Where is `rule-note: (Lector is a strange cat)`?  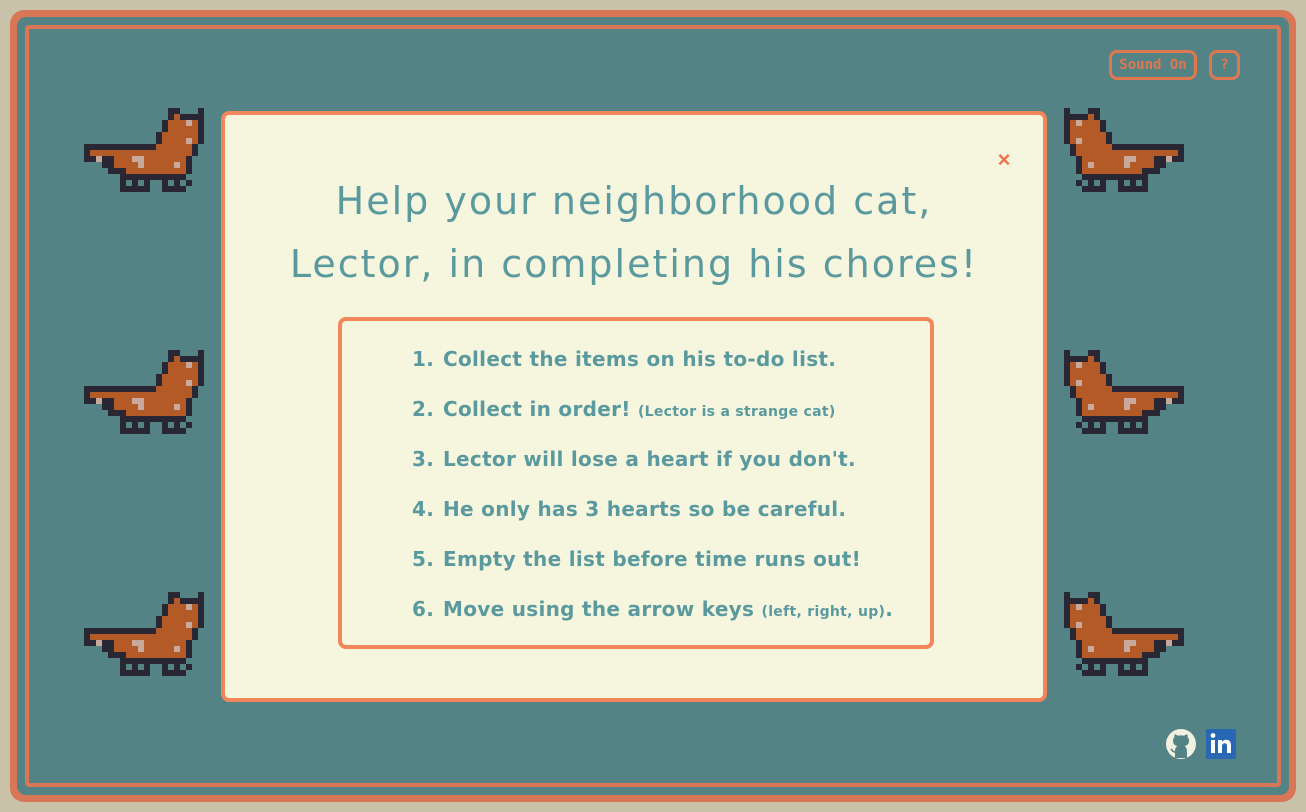
rule-note: (Lector is a strange cat) is located at coordinates (736, 412).